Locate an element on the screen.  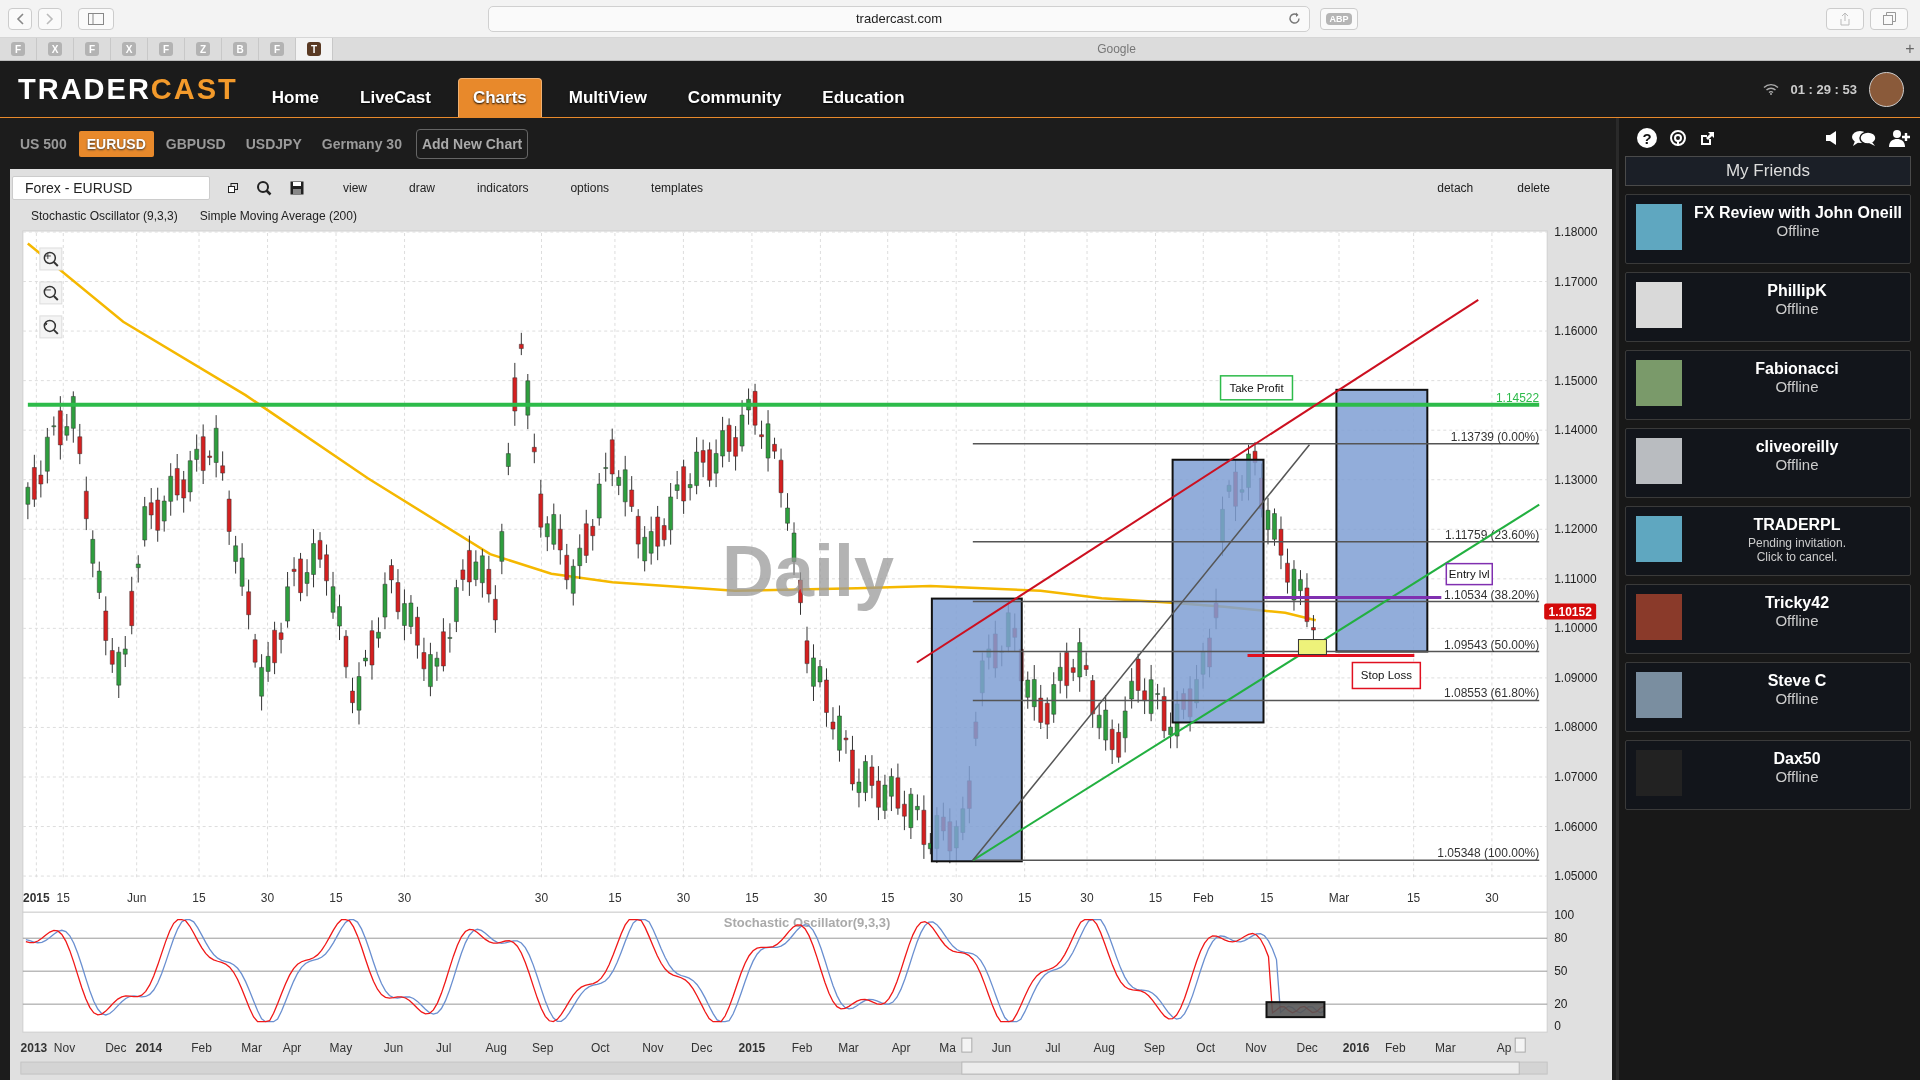
panel-title: My Friends is located at coordinates (1768, 171).